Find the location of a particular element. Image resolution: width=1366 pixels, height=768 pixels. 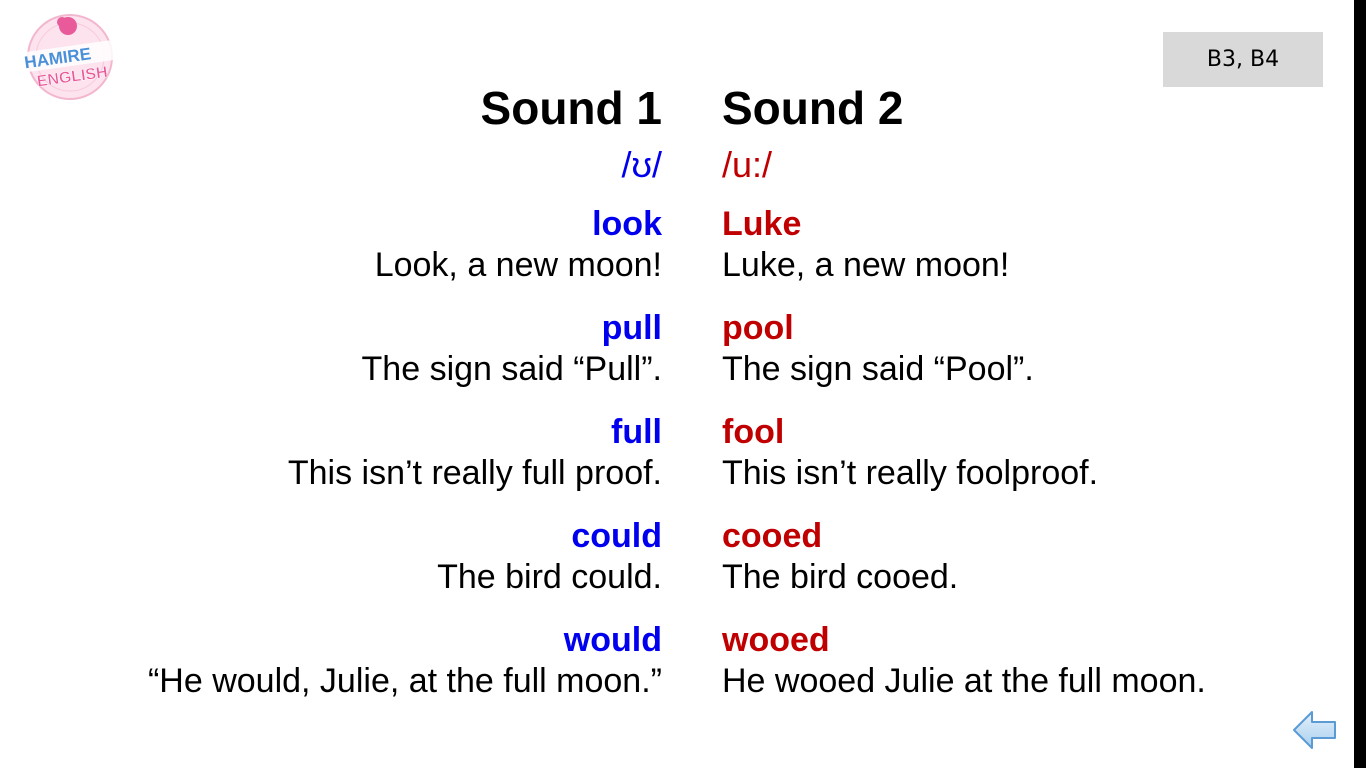

list-item: Luke Luke, a new moon! is located at coordinates (964, 256).